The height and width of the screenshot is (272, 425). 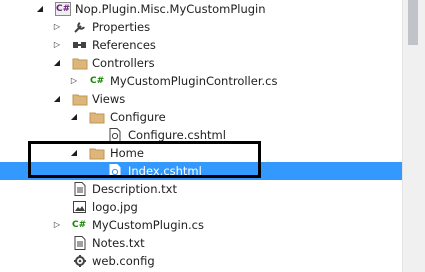 I want to click on scrollbar-thumb, so click(x=413, y=22).